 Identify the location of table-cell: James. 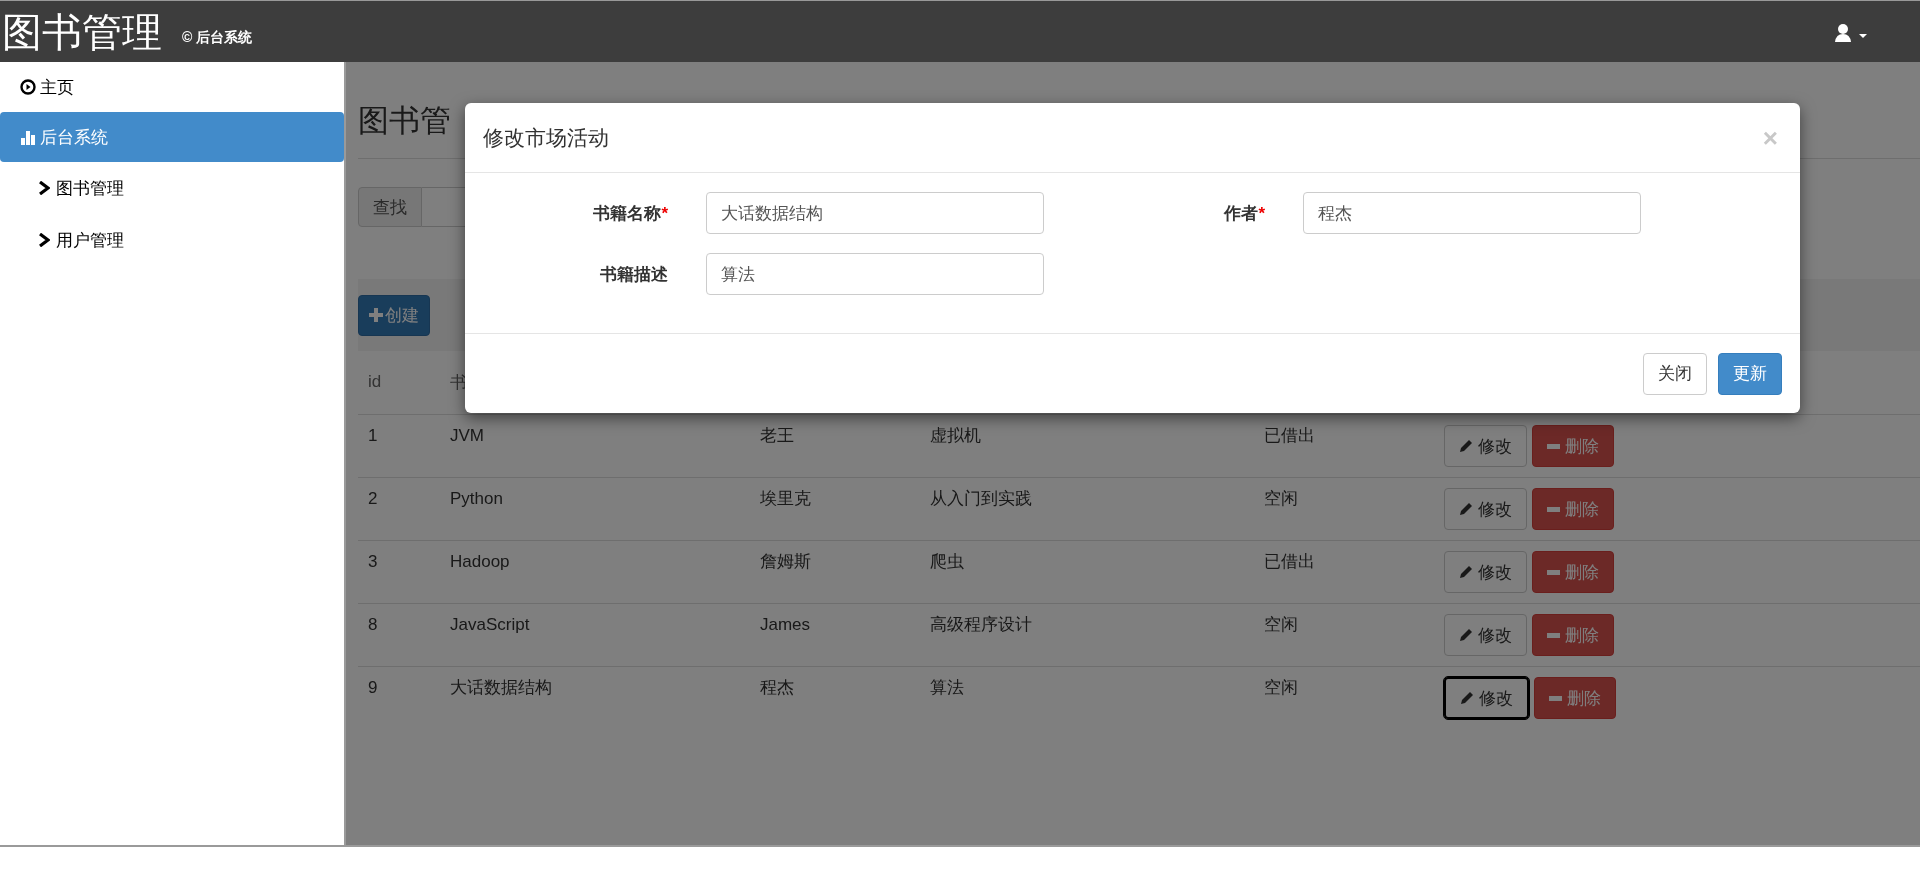
(785, 624).